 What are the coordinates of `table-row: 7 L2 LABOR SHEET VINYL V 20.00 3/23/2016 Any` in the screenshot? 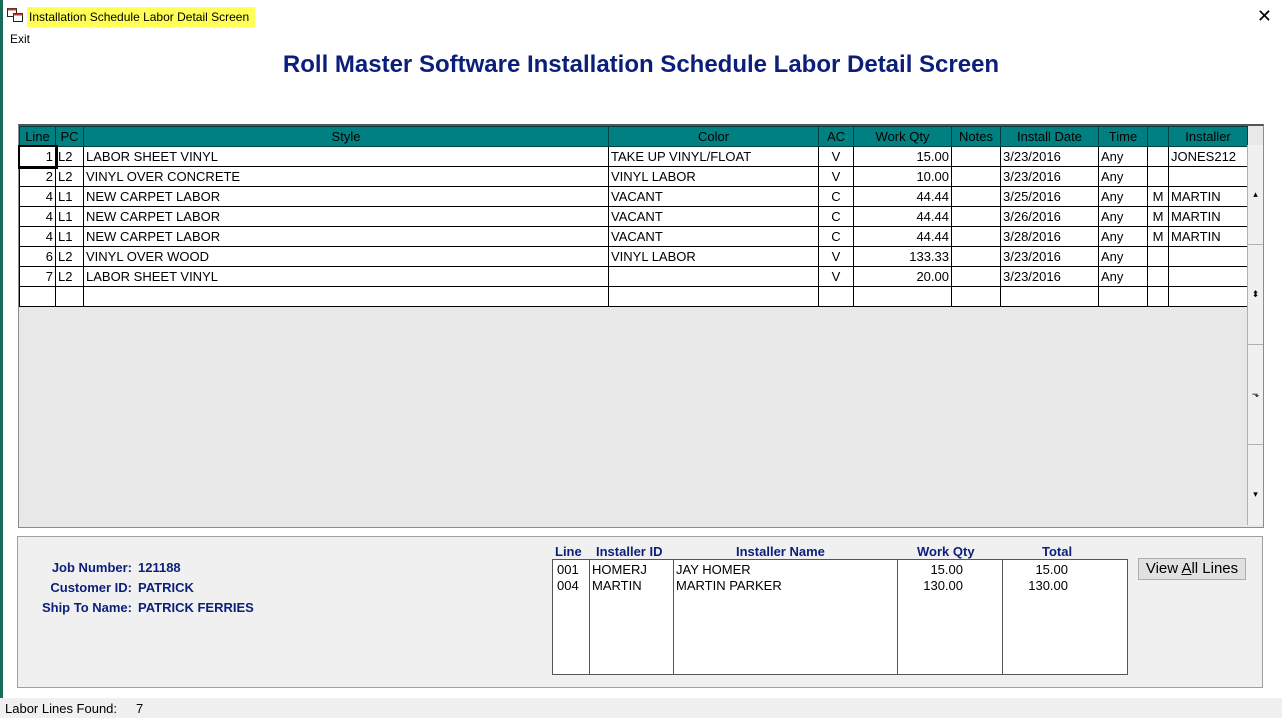 It's located at (633, 276).